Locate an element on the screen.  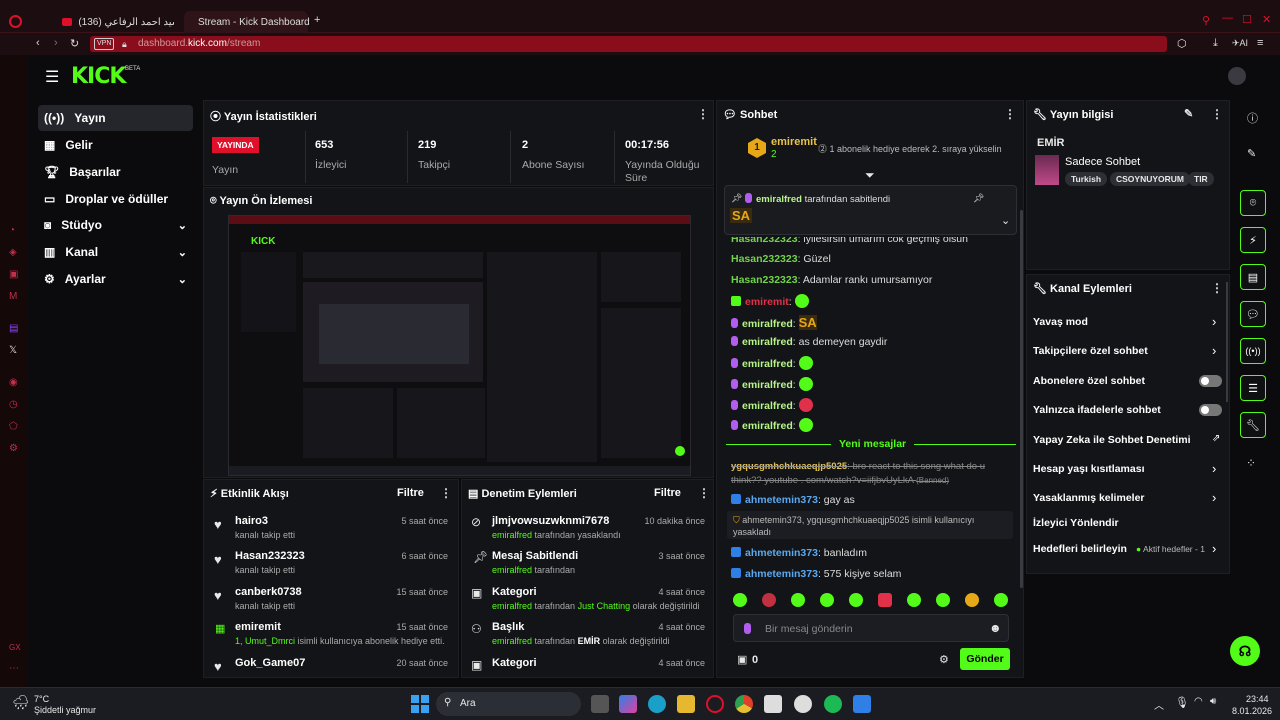
gear-icon: ⚙ is located at coordinates (13, 448).